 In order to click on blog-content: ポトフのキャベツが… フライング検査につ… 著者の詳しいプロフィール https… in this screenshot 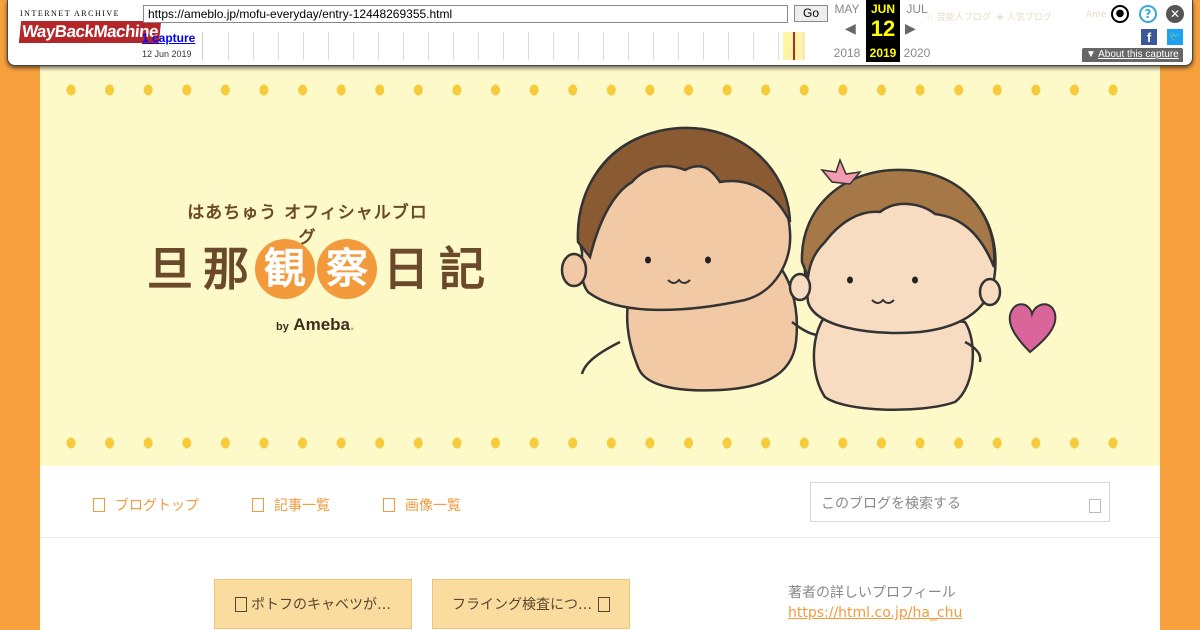, I will do `click(600, 584)`.